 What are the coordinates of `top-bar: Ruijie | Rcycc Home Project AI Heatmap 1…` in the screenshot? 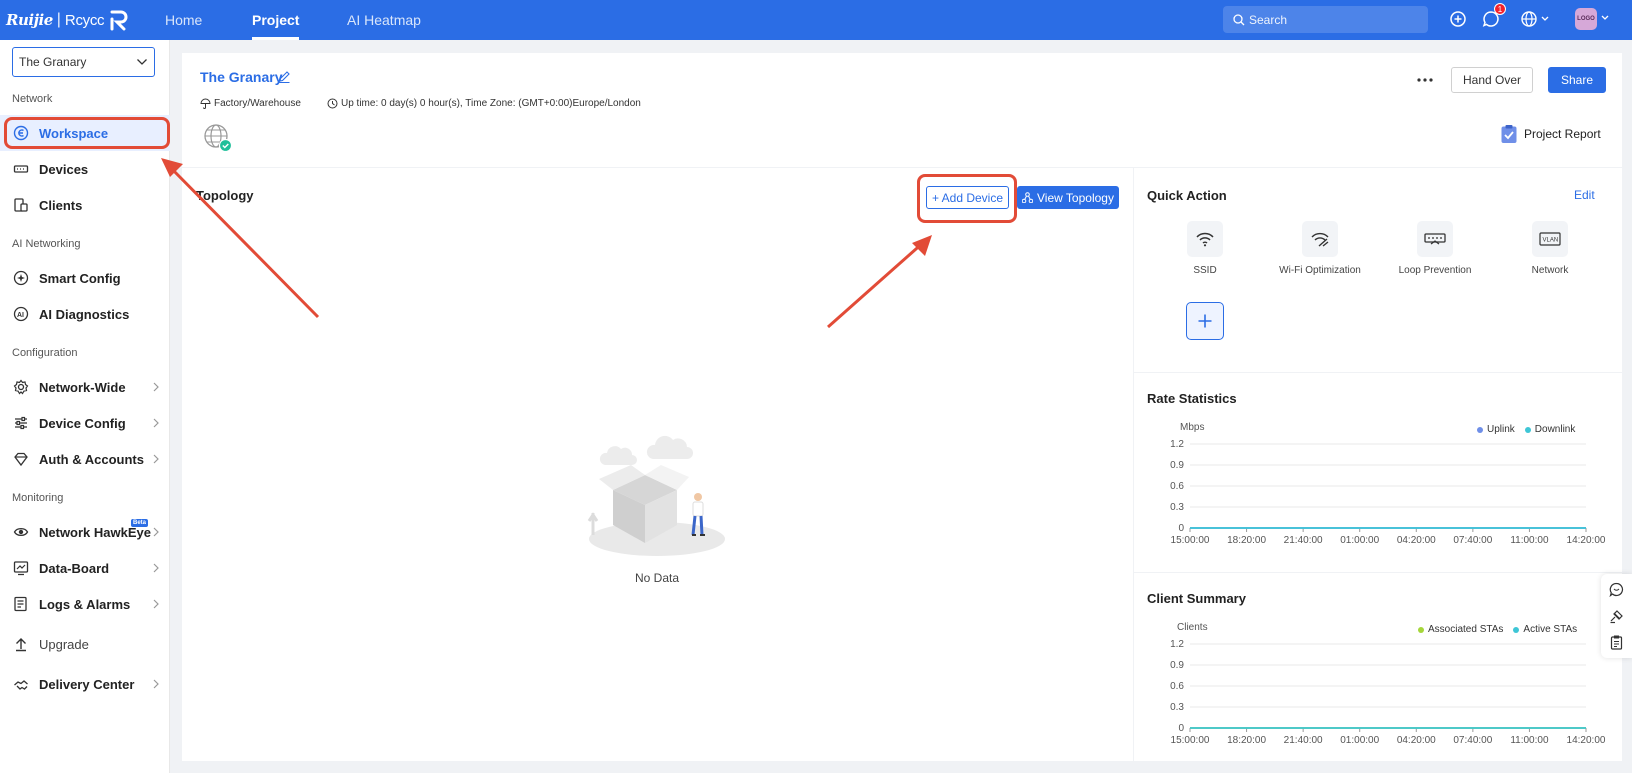 It's located at (816, 20).